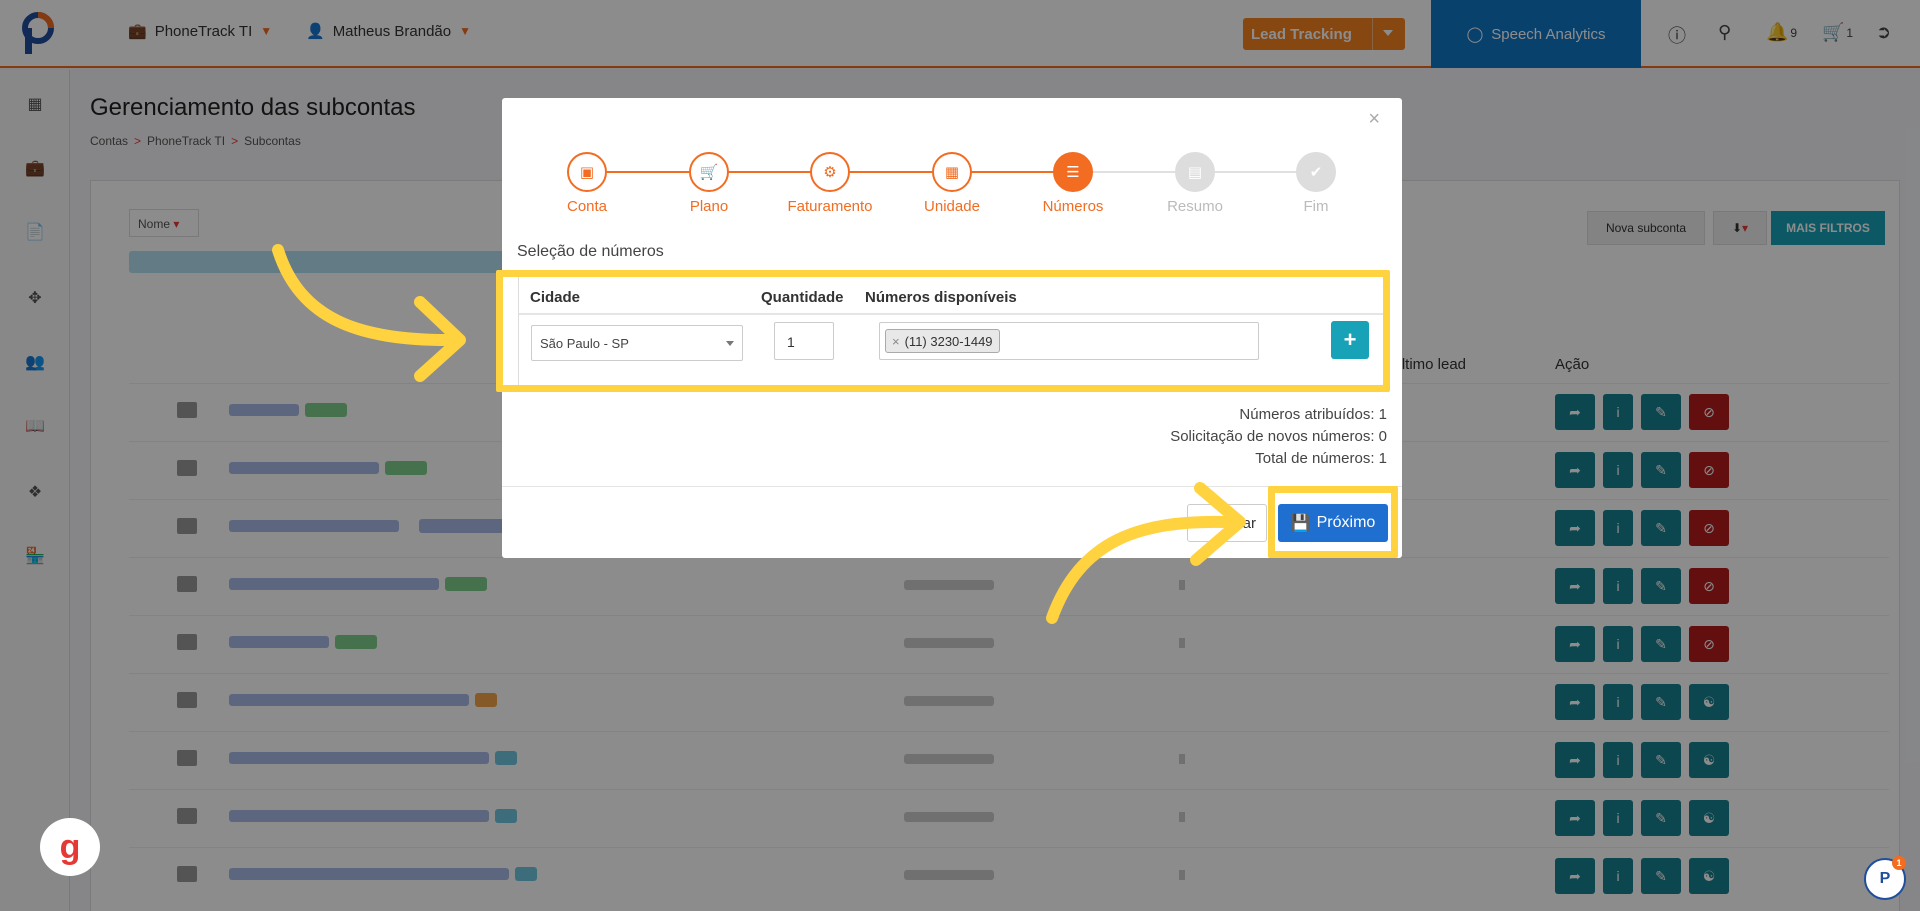  Describe the element at coordinates (363, 295) in the screenshot. I see `arrow-to-table` at that location.